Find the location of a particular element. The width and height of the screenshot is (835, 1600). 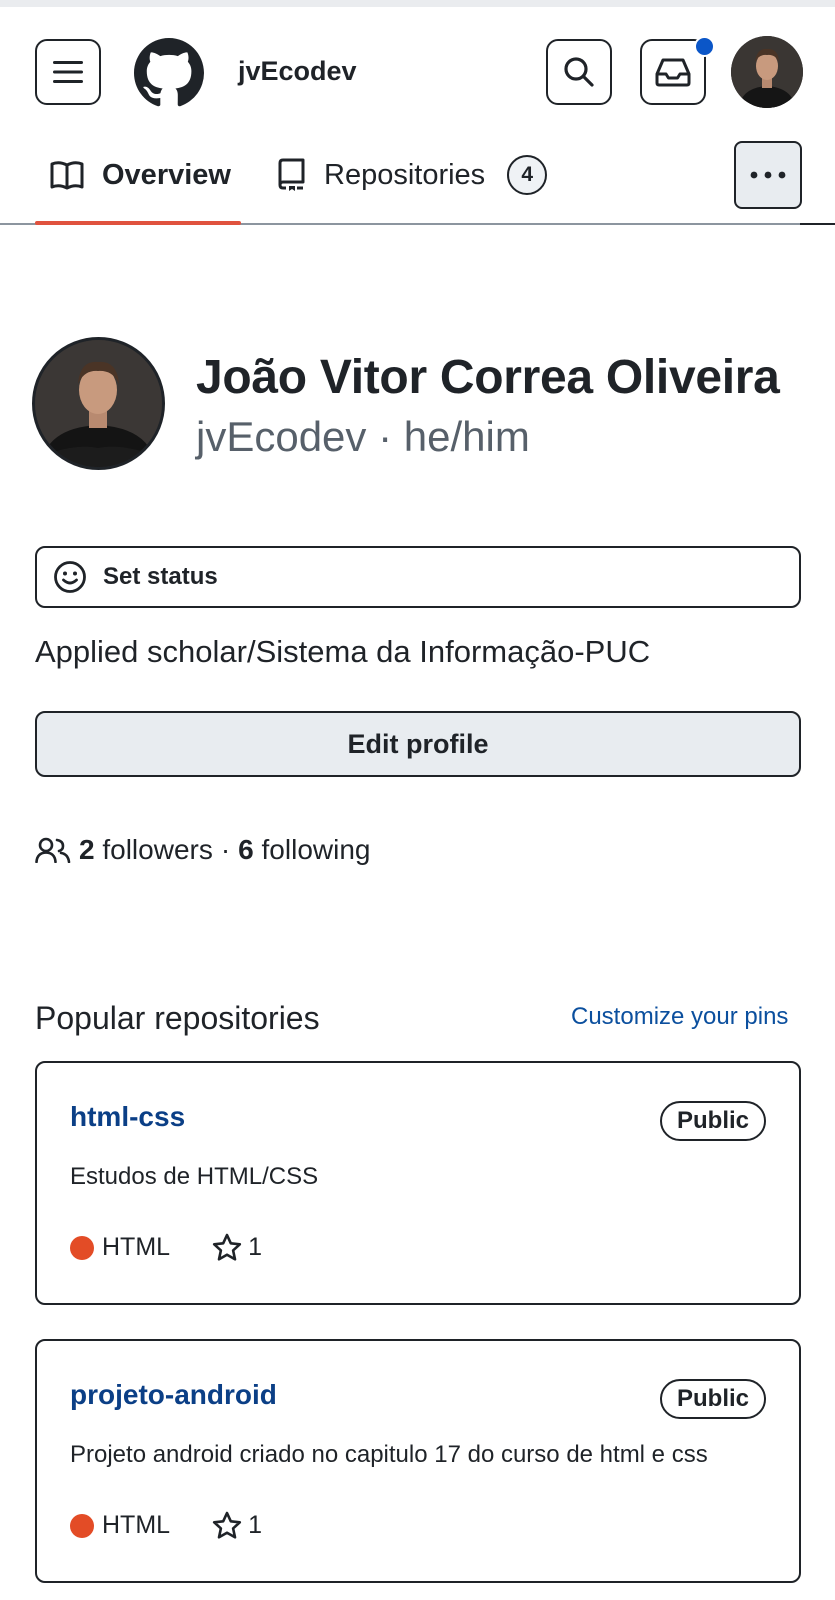

following-link: 6 following is located at coordinates (304, 850).